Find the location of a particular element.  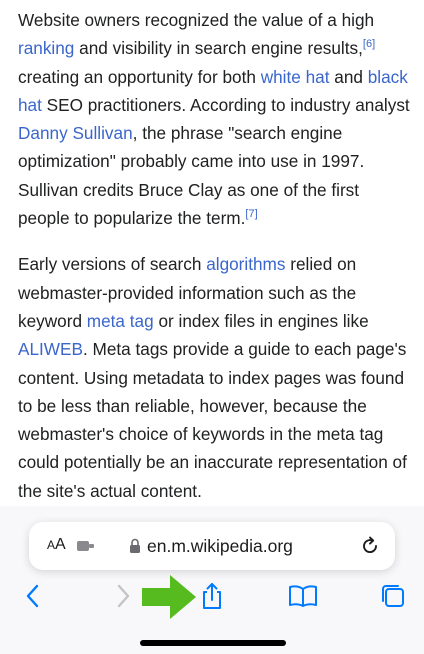

tabs-button is located at coordinates (393, 596).